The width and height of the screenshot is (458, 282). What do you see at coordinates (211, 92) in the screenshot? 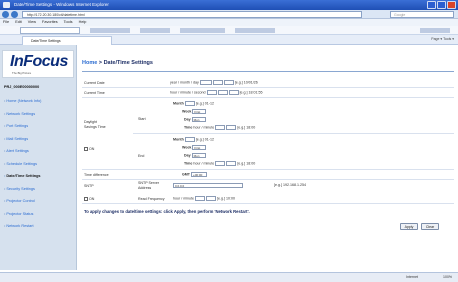
I see `time-hour-input` at bounding box center [211, 92].